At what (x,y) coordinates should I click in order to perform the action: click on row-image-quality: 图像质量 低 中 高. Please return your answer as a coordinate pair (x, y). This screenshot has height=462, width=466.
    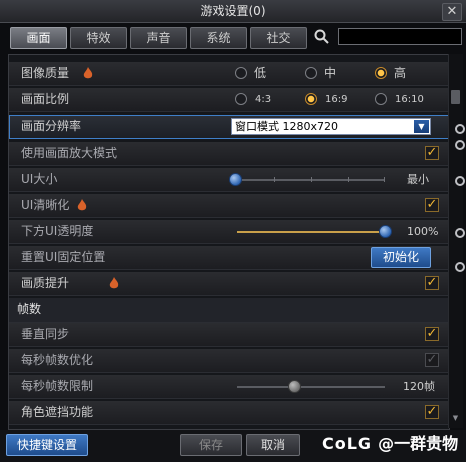
    Looking at the image, I should click on (229, 74).